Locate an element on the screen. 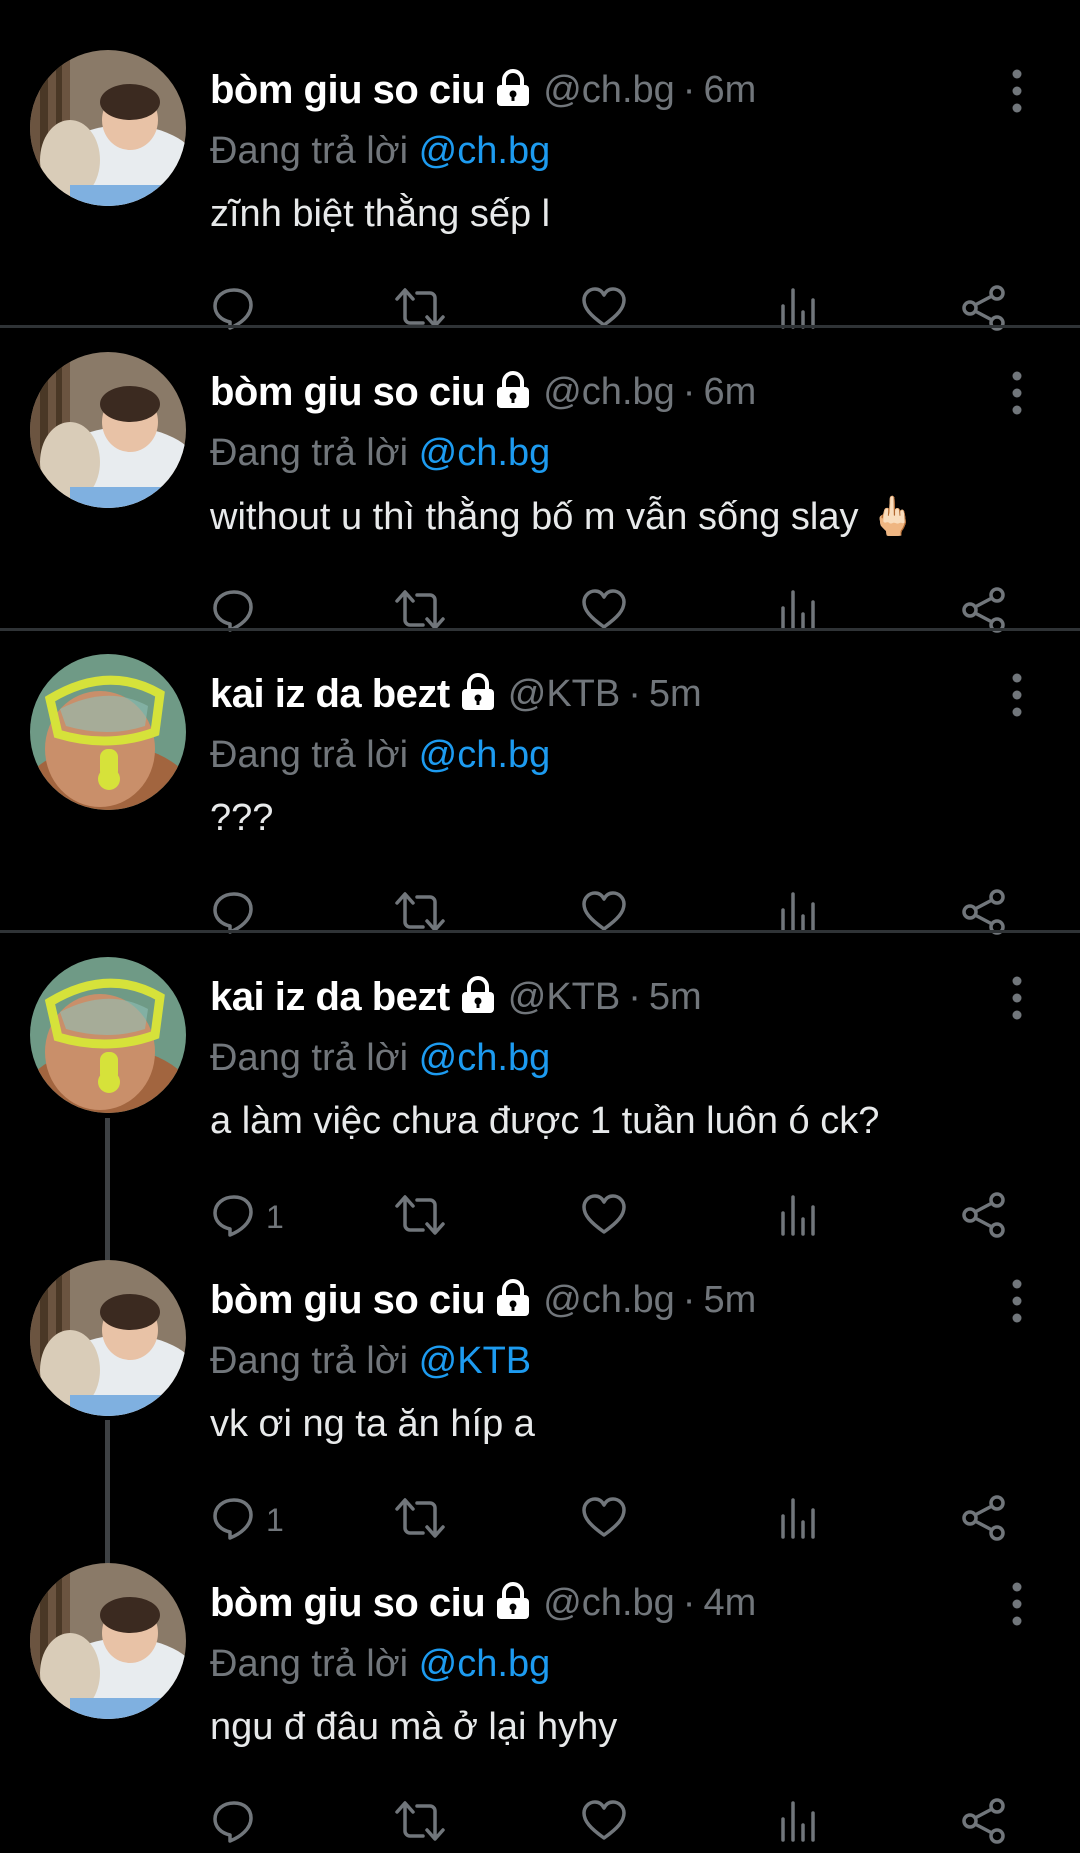 The image size is (1080, 1853). tweet-header: bòm giu so ciu @ch.bg · 4m is located at coordinates (483, 1603).